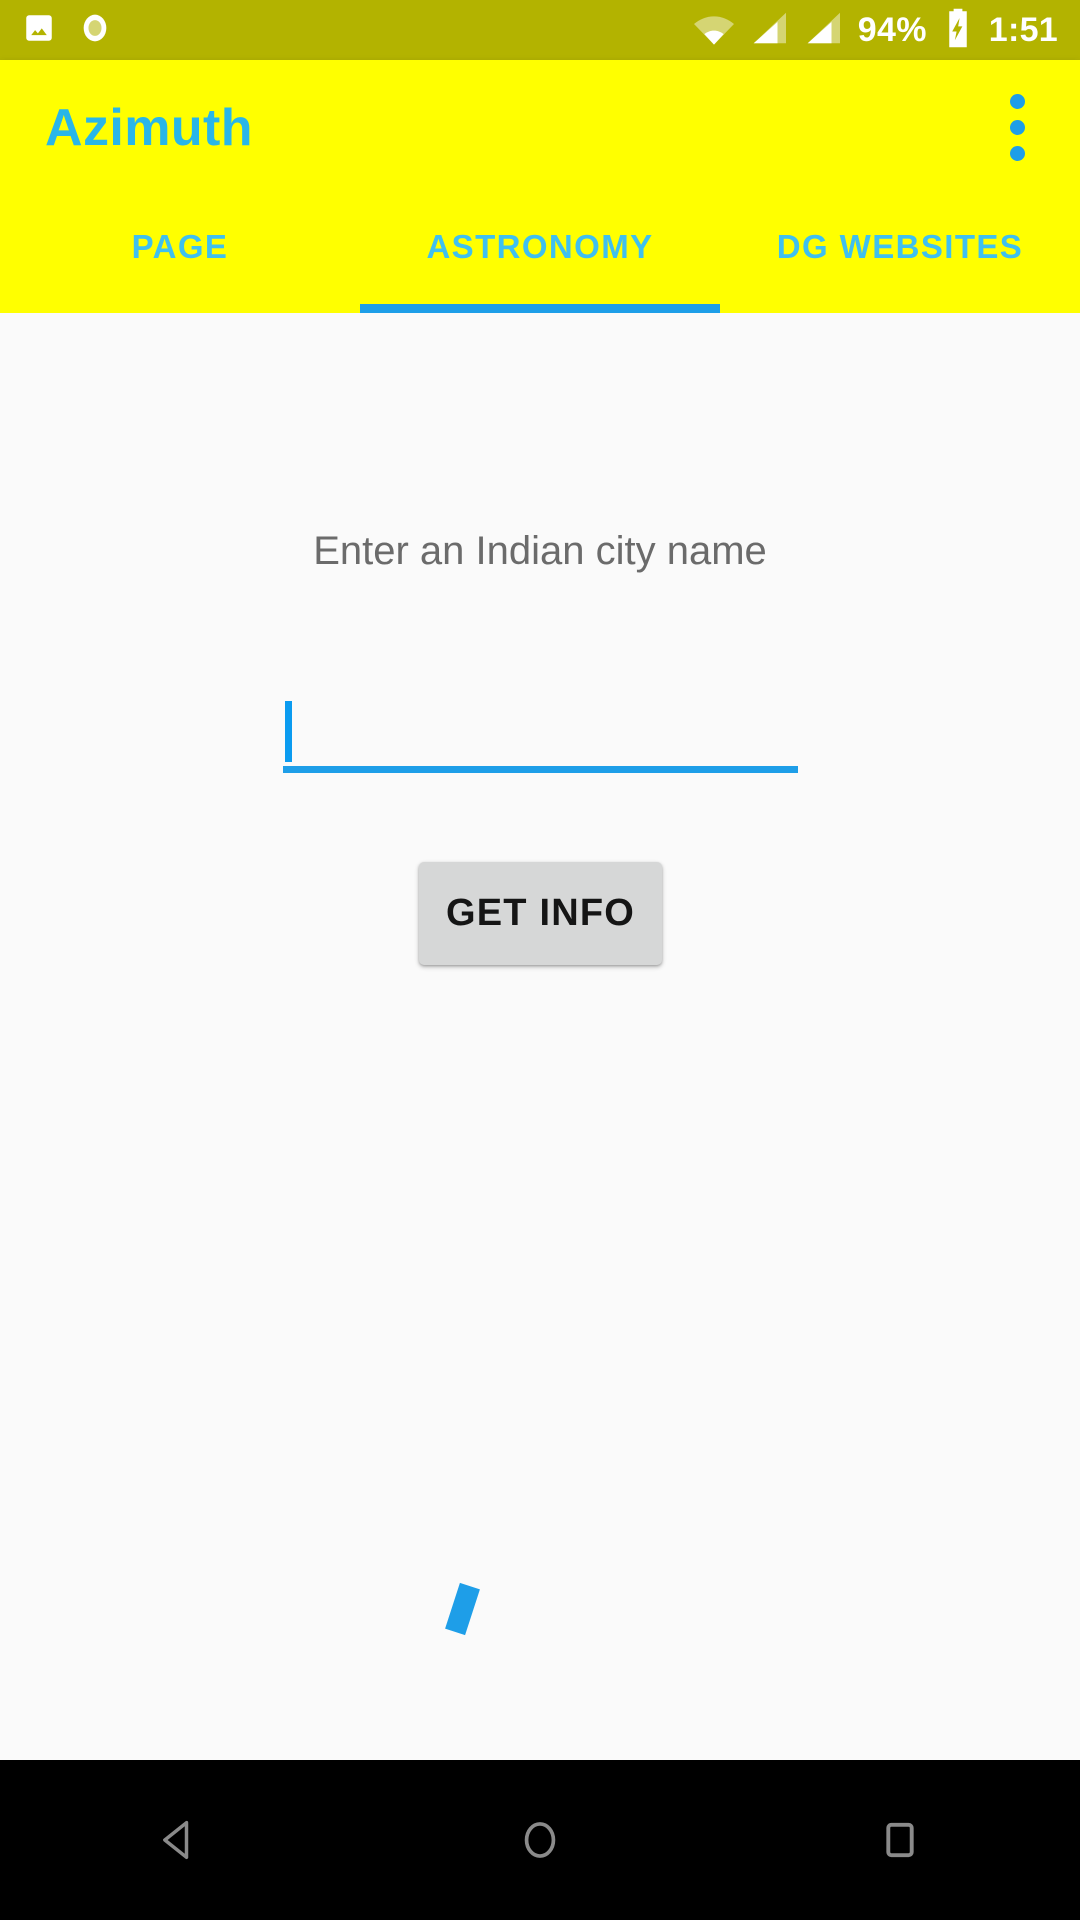 The height and width of the screenshot is (1920, 1080). Describe the element at coordinates (462, 1609) in the screenshot. I see `loading-spinner-icon` at that location.